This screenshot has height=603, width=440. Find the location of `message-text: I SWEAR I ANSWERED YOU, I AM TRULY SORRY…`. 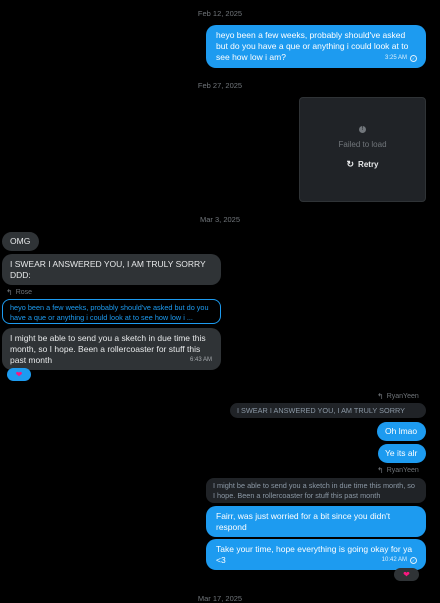

message-text: I SWEAR I ANSWERED YOU, I AM TRULY SORRY… is located at coordinates (108, 269).